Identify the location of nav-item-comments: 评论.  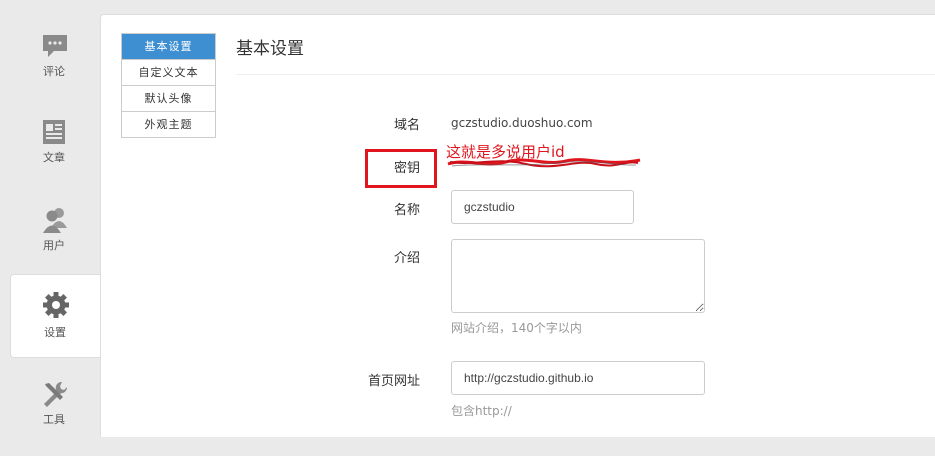
(50, 65).